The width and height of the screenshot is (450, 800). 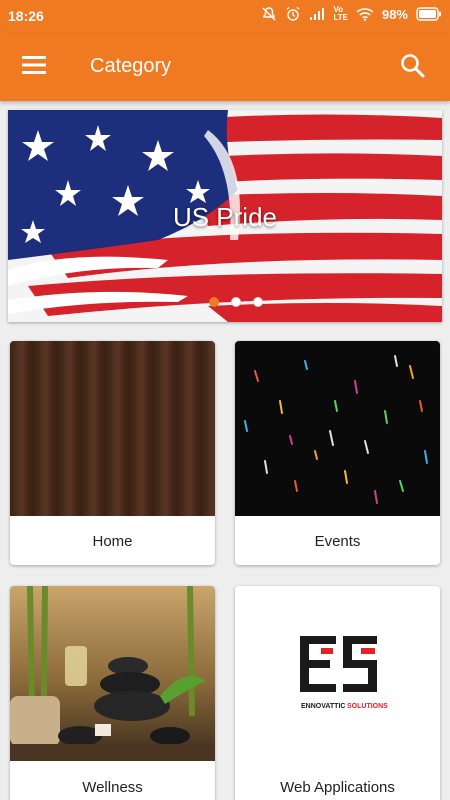 I want to click on web-applications-thumbnail: ENNOVATTIC SOLUTIONS, so click(x=337, y=673).